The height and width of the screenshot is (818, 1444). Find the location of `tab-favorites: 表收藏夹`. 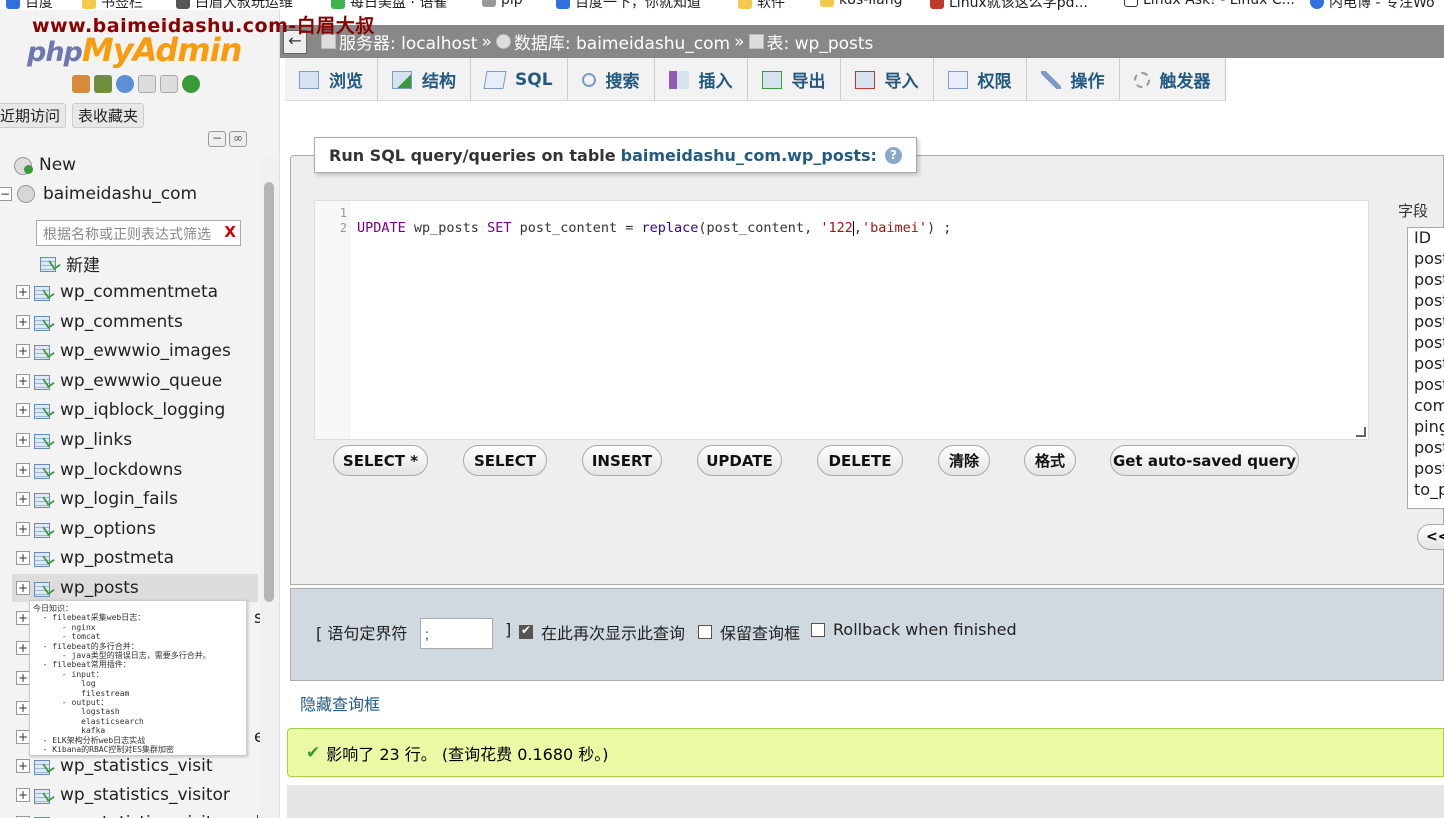

tab-favorites: 表收藏夹 is located at coordinates (108, 115).